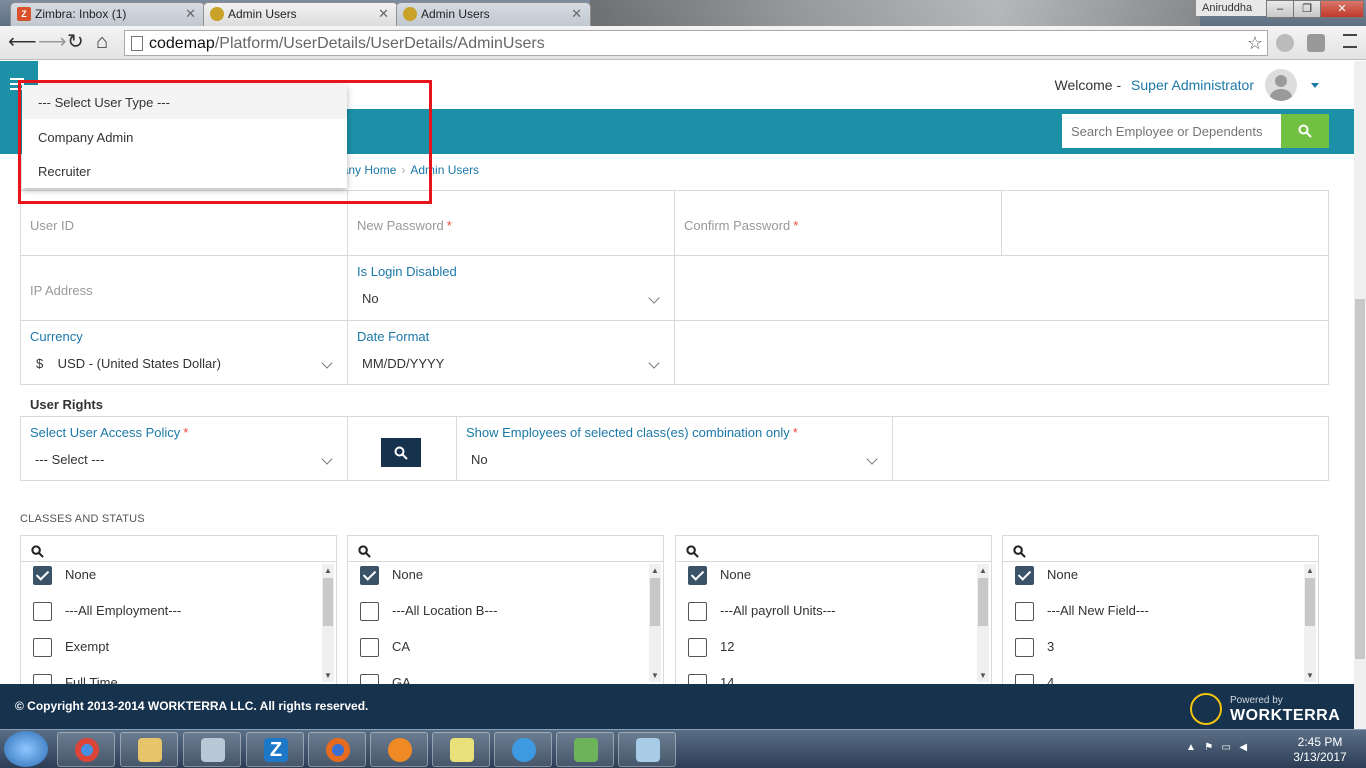  I want to click on system-clock: 2:45 PM 3/13/2017, so click(1320, 750).